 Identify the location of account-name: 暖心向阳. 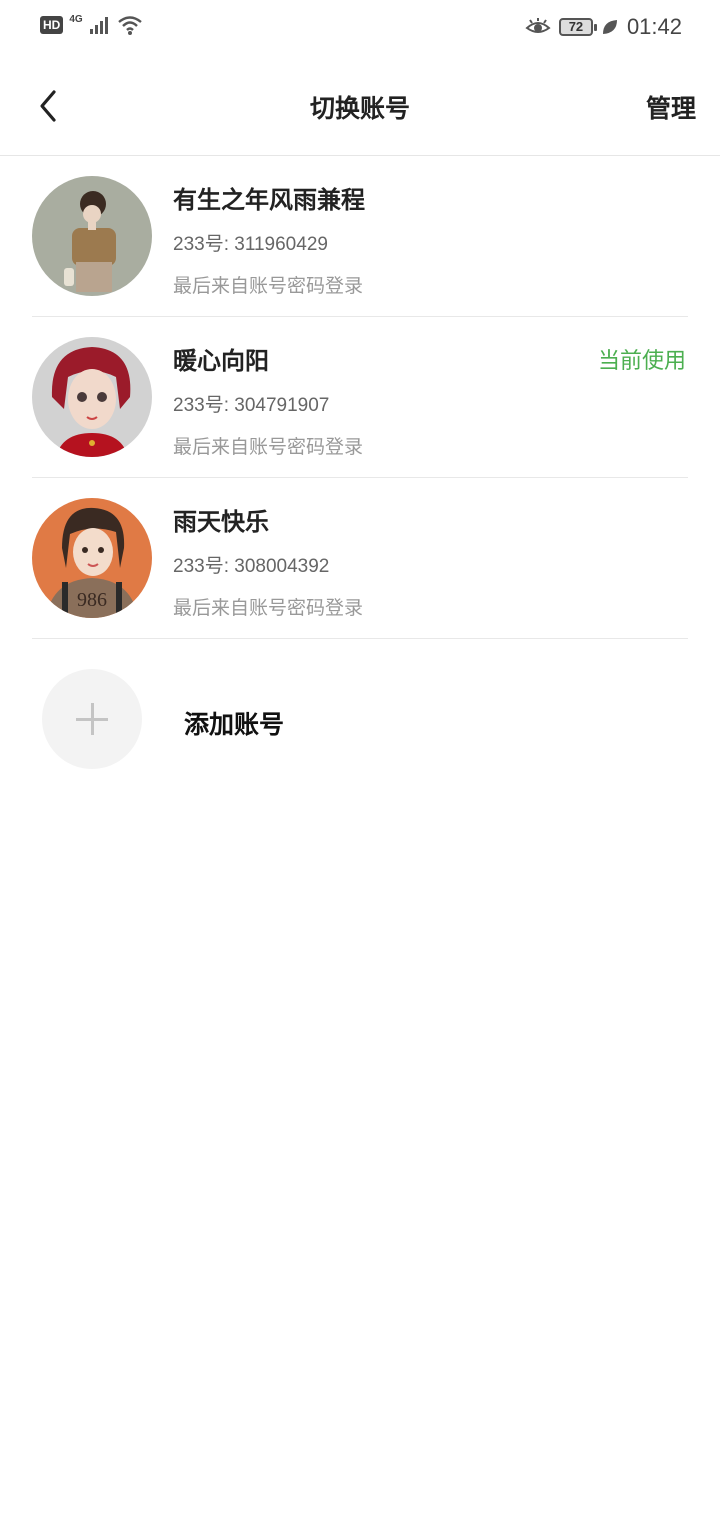
(221, 361).